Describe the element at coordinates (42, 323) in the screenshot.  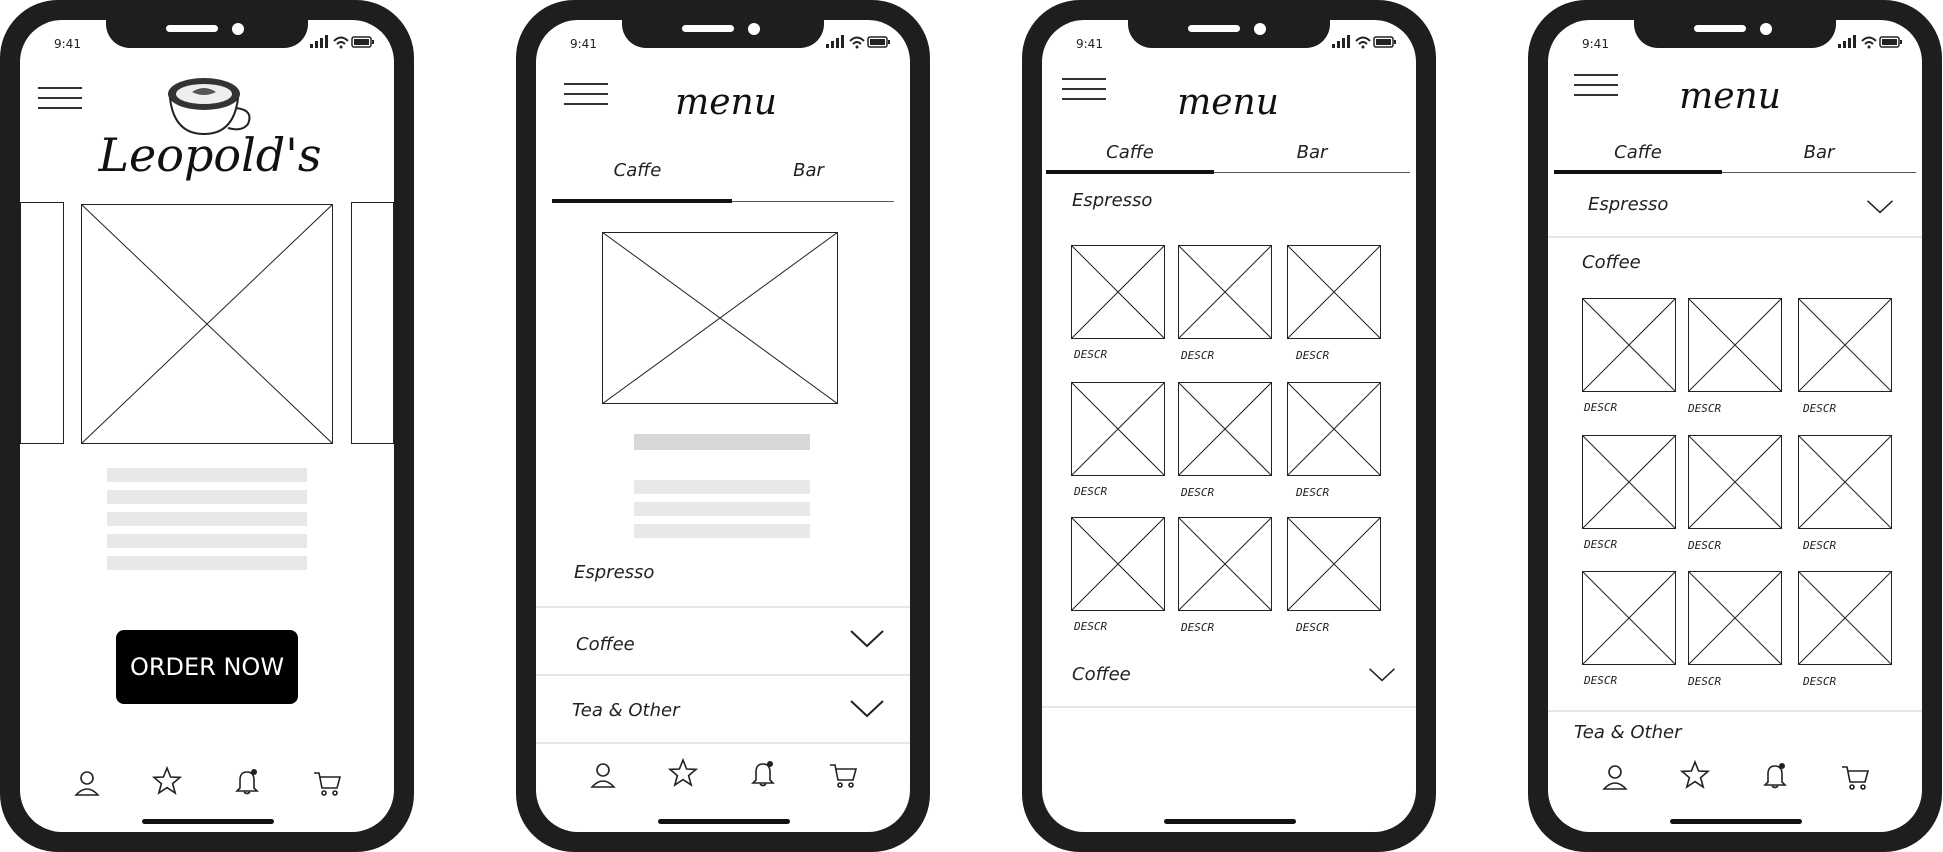
I see `carousel-prev-image` at that location.